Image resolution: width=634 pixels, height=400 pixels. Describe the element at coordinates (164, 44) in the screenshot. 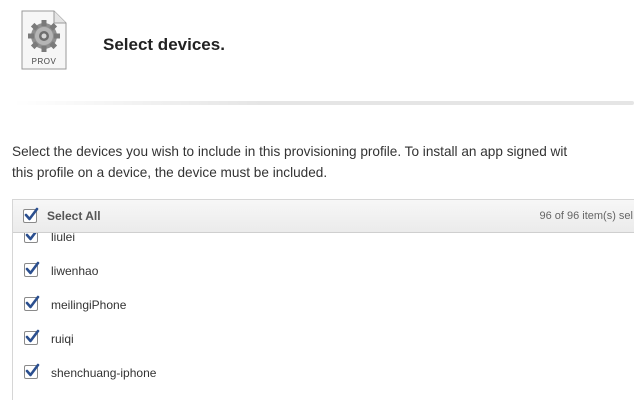

I see `page-title: Select devices.` at that location.